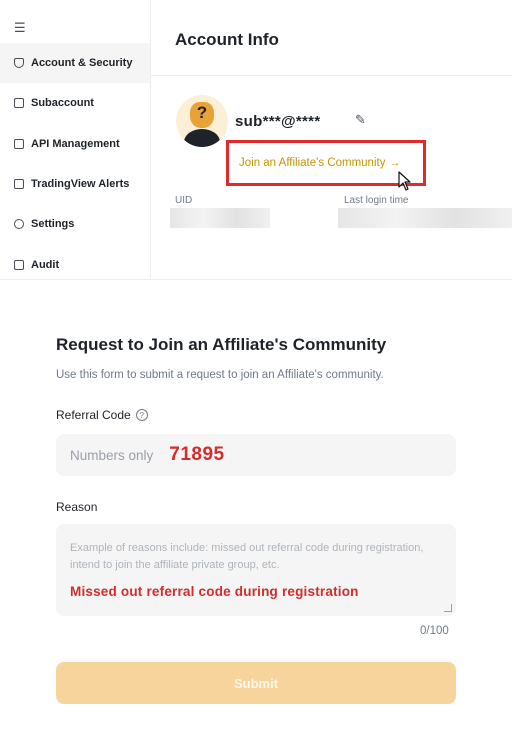  Describe the element at coordinates (53, 224) in the screenshot. I see `sidebar-item-label: Settings` at that location.